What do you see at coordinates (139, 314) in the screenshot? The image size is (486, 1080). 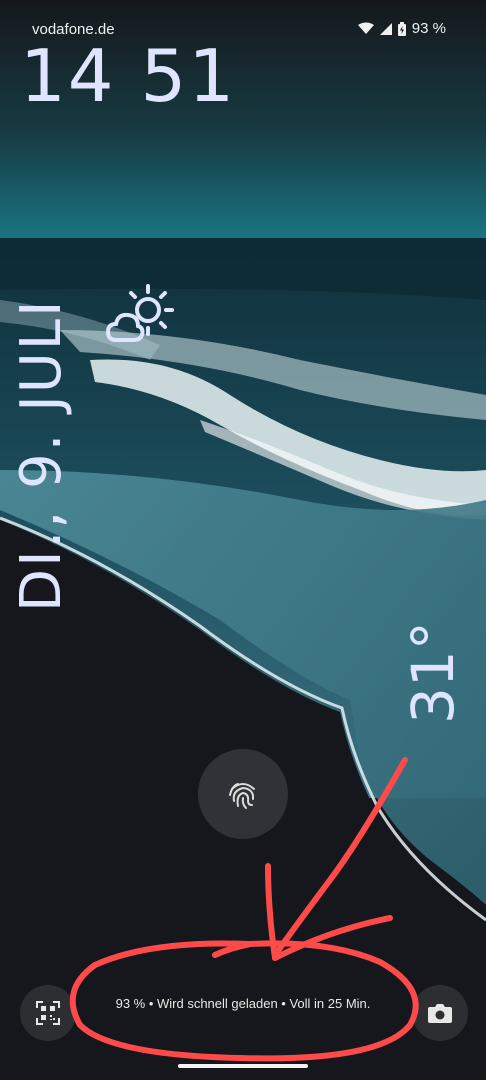 I see `partly-cloudy-icon` at bounding box center [139, 314].